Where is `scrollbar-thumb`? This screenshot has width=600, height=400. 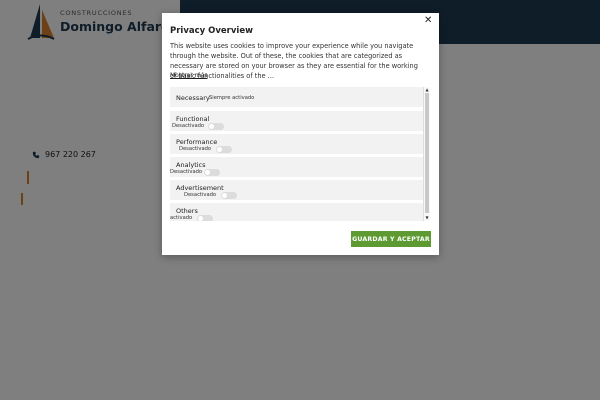 scrollbar-thumb is located at coordinates (427, 153).